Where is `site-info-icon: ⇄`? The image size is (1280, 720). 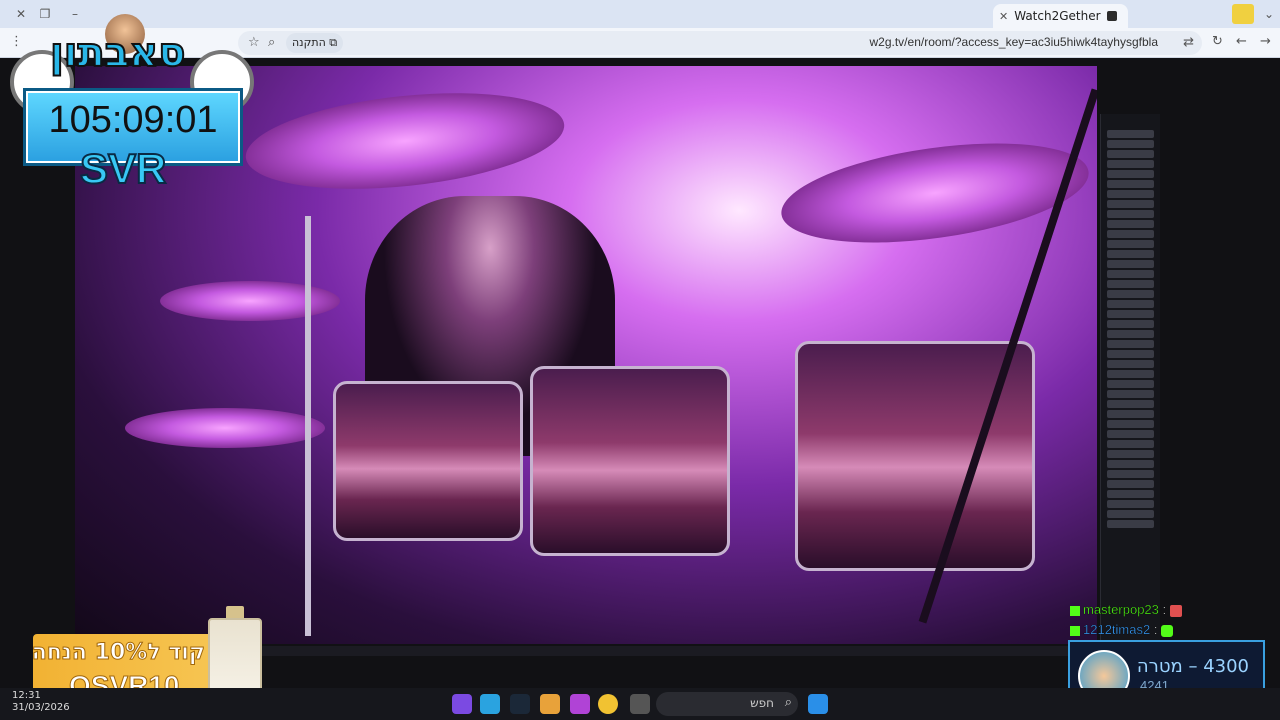
site-info-icon: ⇄ is located at coordinates (1188, 42).